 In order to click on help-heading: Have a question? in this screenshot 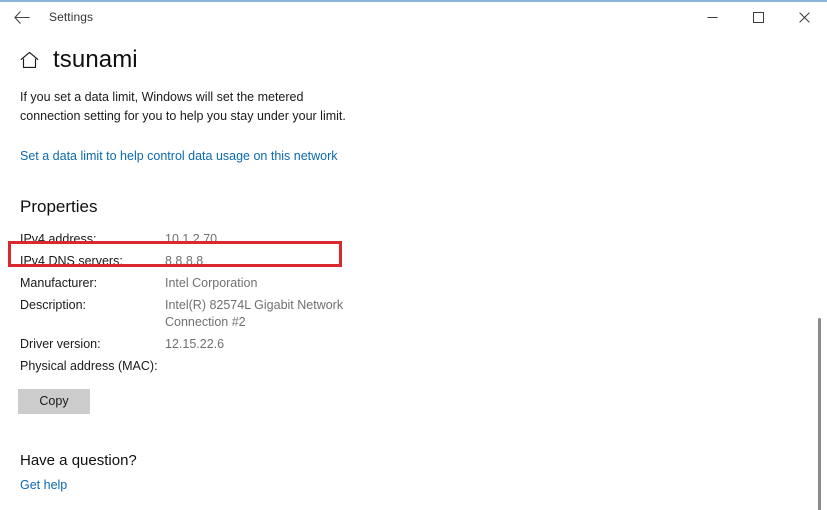, I will do `click(78, 460)`.